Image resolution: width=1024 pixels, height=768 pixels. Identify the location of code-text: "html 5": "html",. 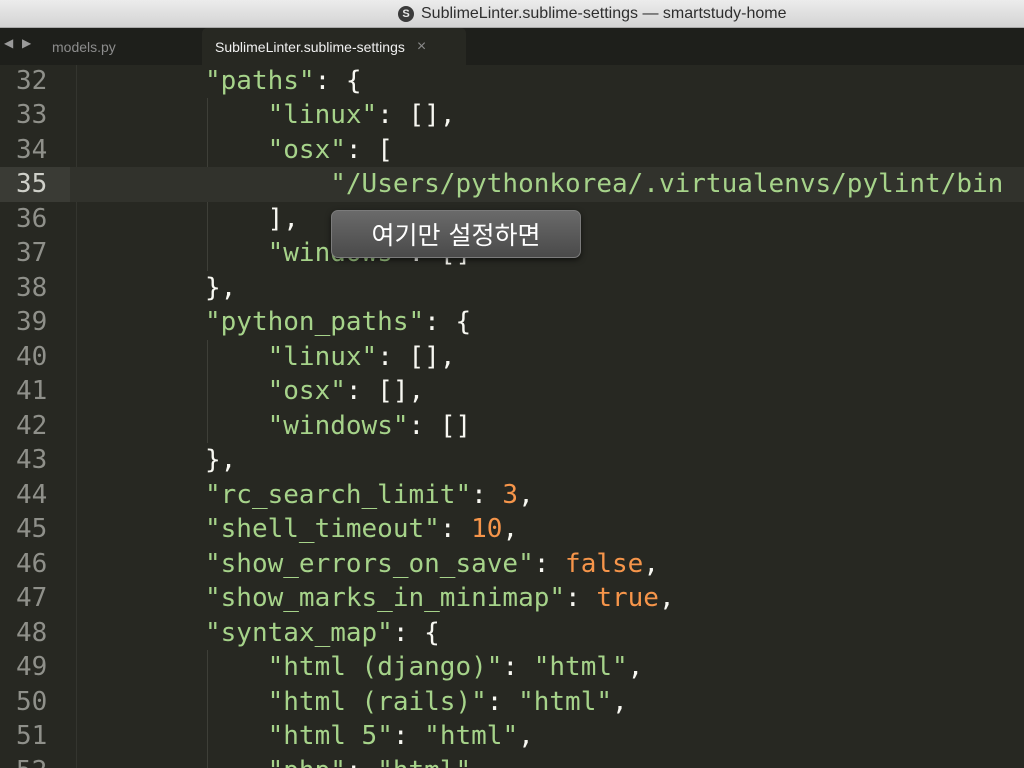
(369, 736).